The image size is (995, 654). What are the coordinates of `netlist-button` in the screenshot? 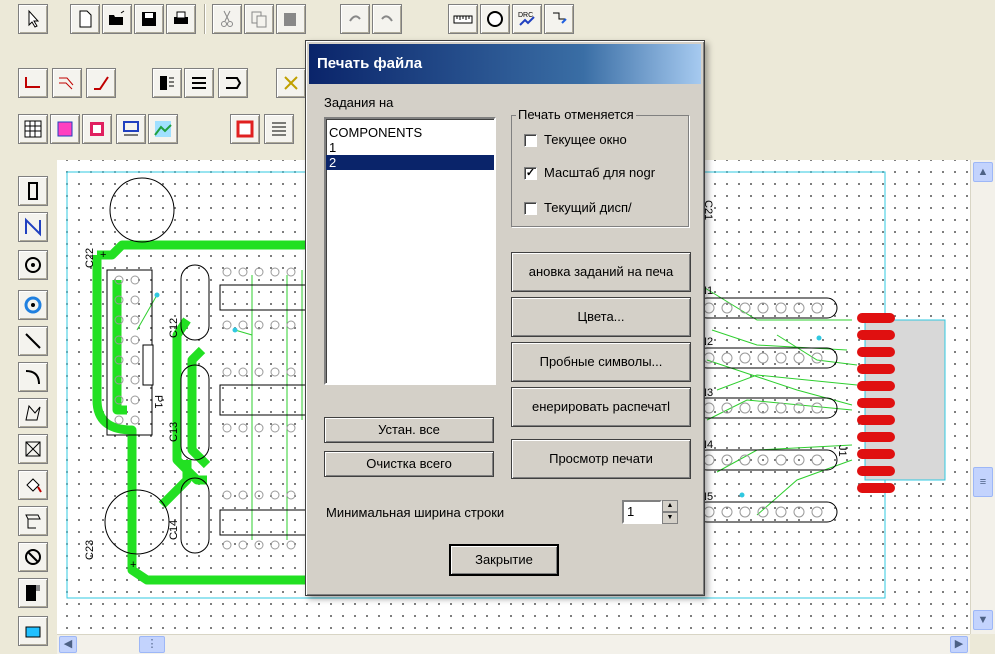 It's located at (559, 19).